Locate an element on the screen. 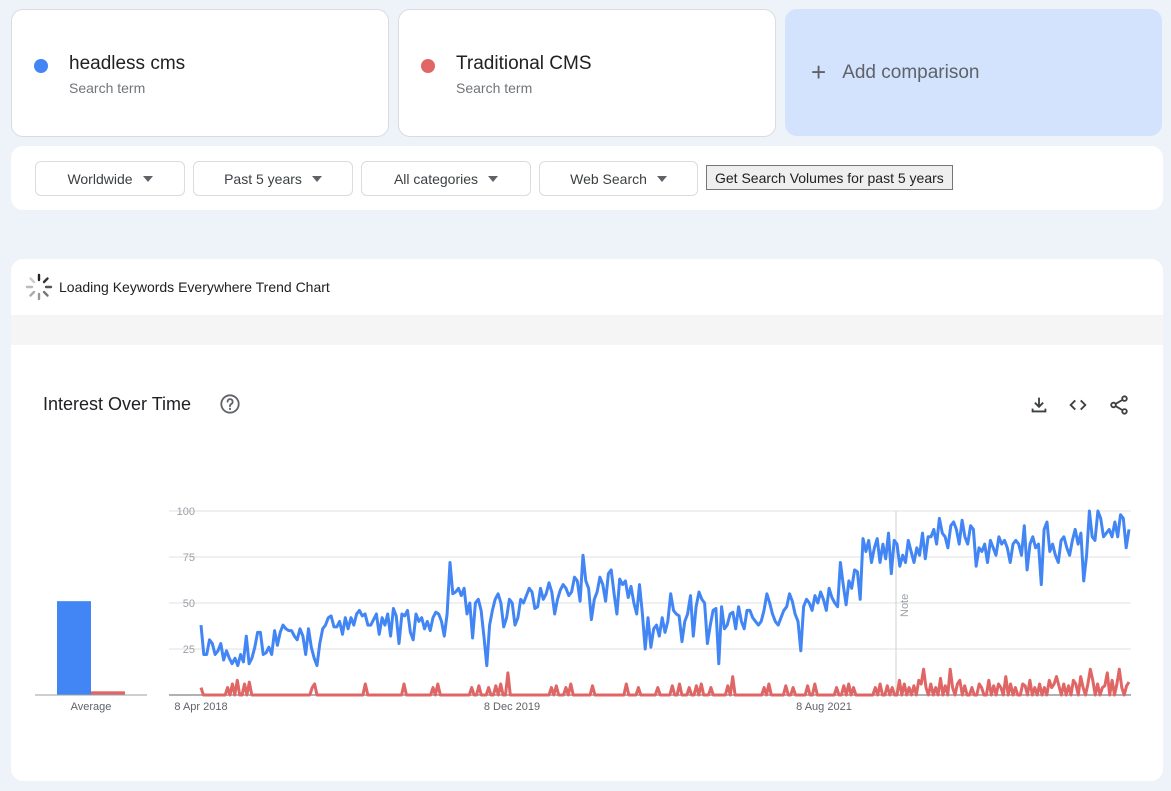  time-range-label: Past 5 years is located at coordinates (263, 178).